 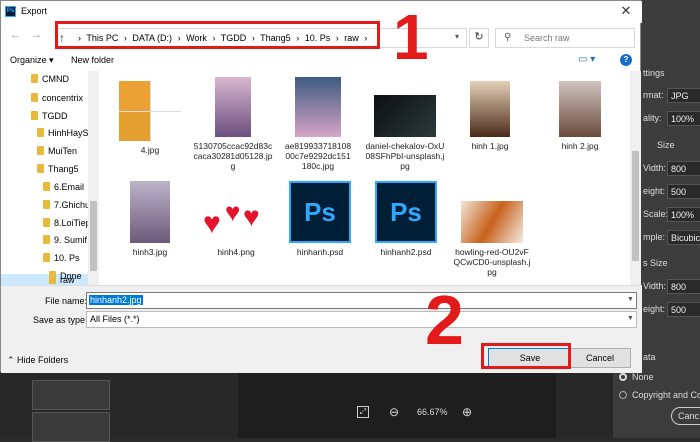 What do you see at coordinates (92, 60) in the screenshot?
I see `new-folder-button: New folder` at bounding box center [92, 60].